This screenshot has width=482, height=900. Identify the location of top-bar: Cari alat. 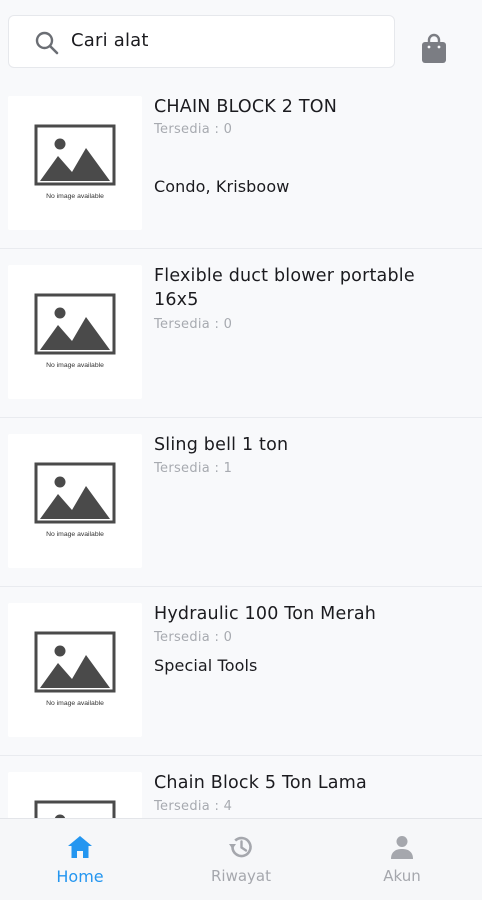
(241, 43).